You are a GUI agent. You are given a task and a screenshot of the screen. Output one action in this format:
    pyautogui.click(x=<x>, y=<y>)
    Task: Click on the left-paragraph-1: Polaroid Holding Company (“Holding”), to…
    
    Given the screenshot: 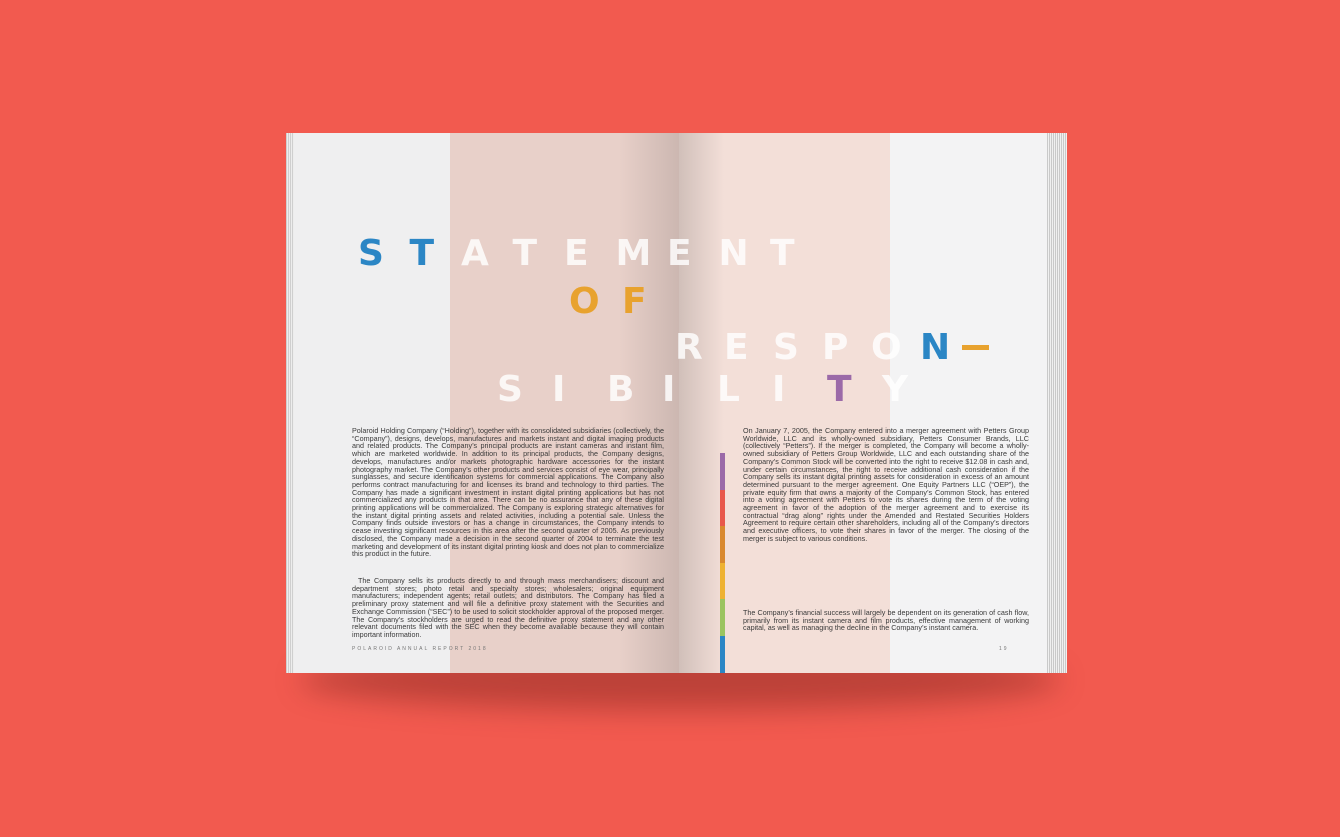 What is the action you would take?
    pyautogui.click(x=508, y=492)
    